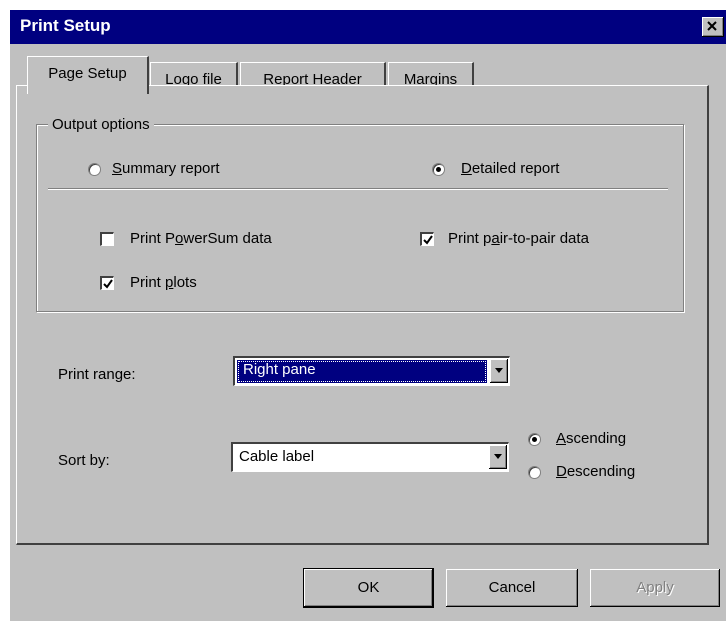 The image size is (726, 621). What do you see at coordinates (101, 124) in the screenshot?
I see `output-options-label: Output options` at bounding box center [101, 124].